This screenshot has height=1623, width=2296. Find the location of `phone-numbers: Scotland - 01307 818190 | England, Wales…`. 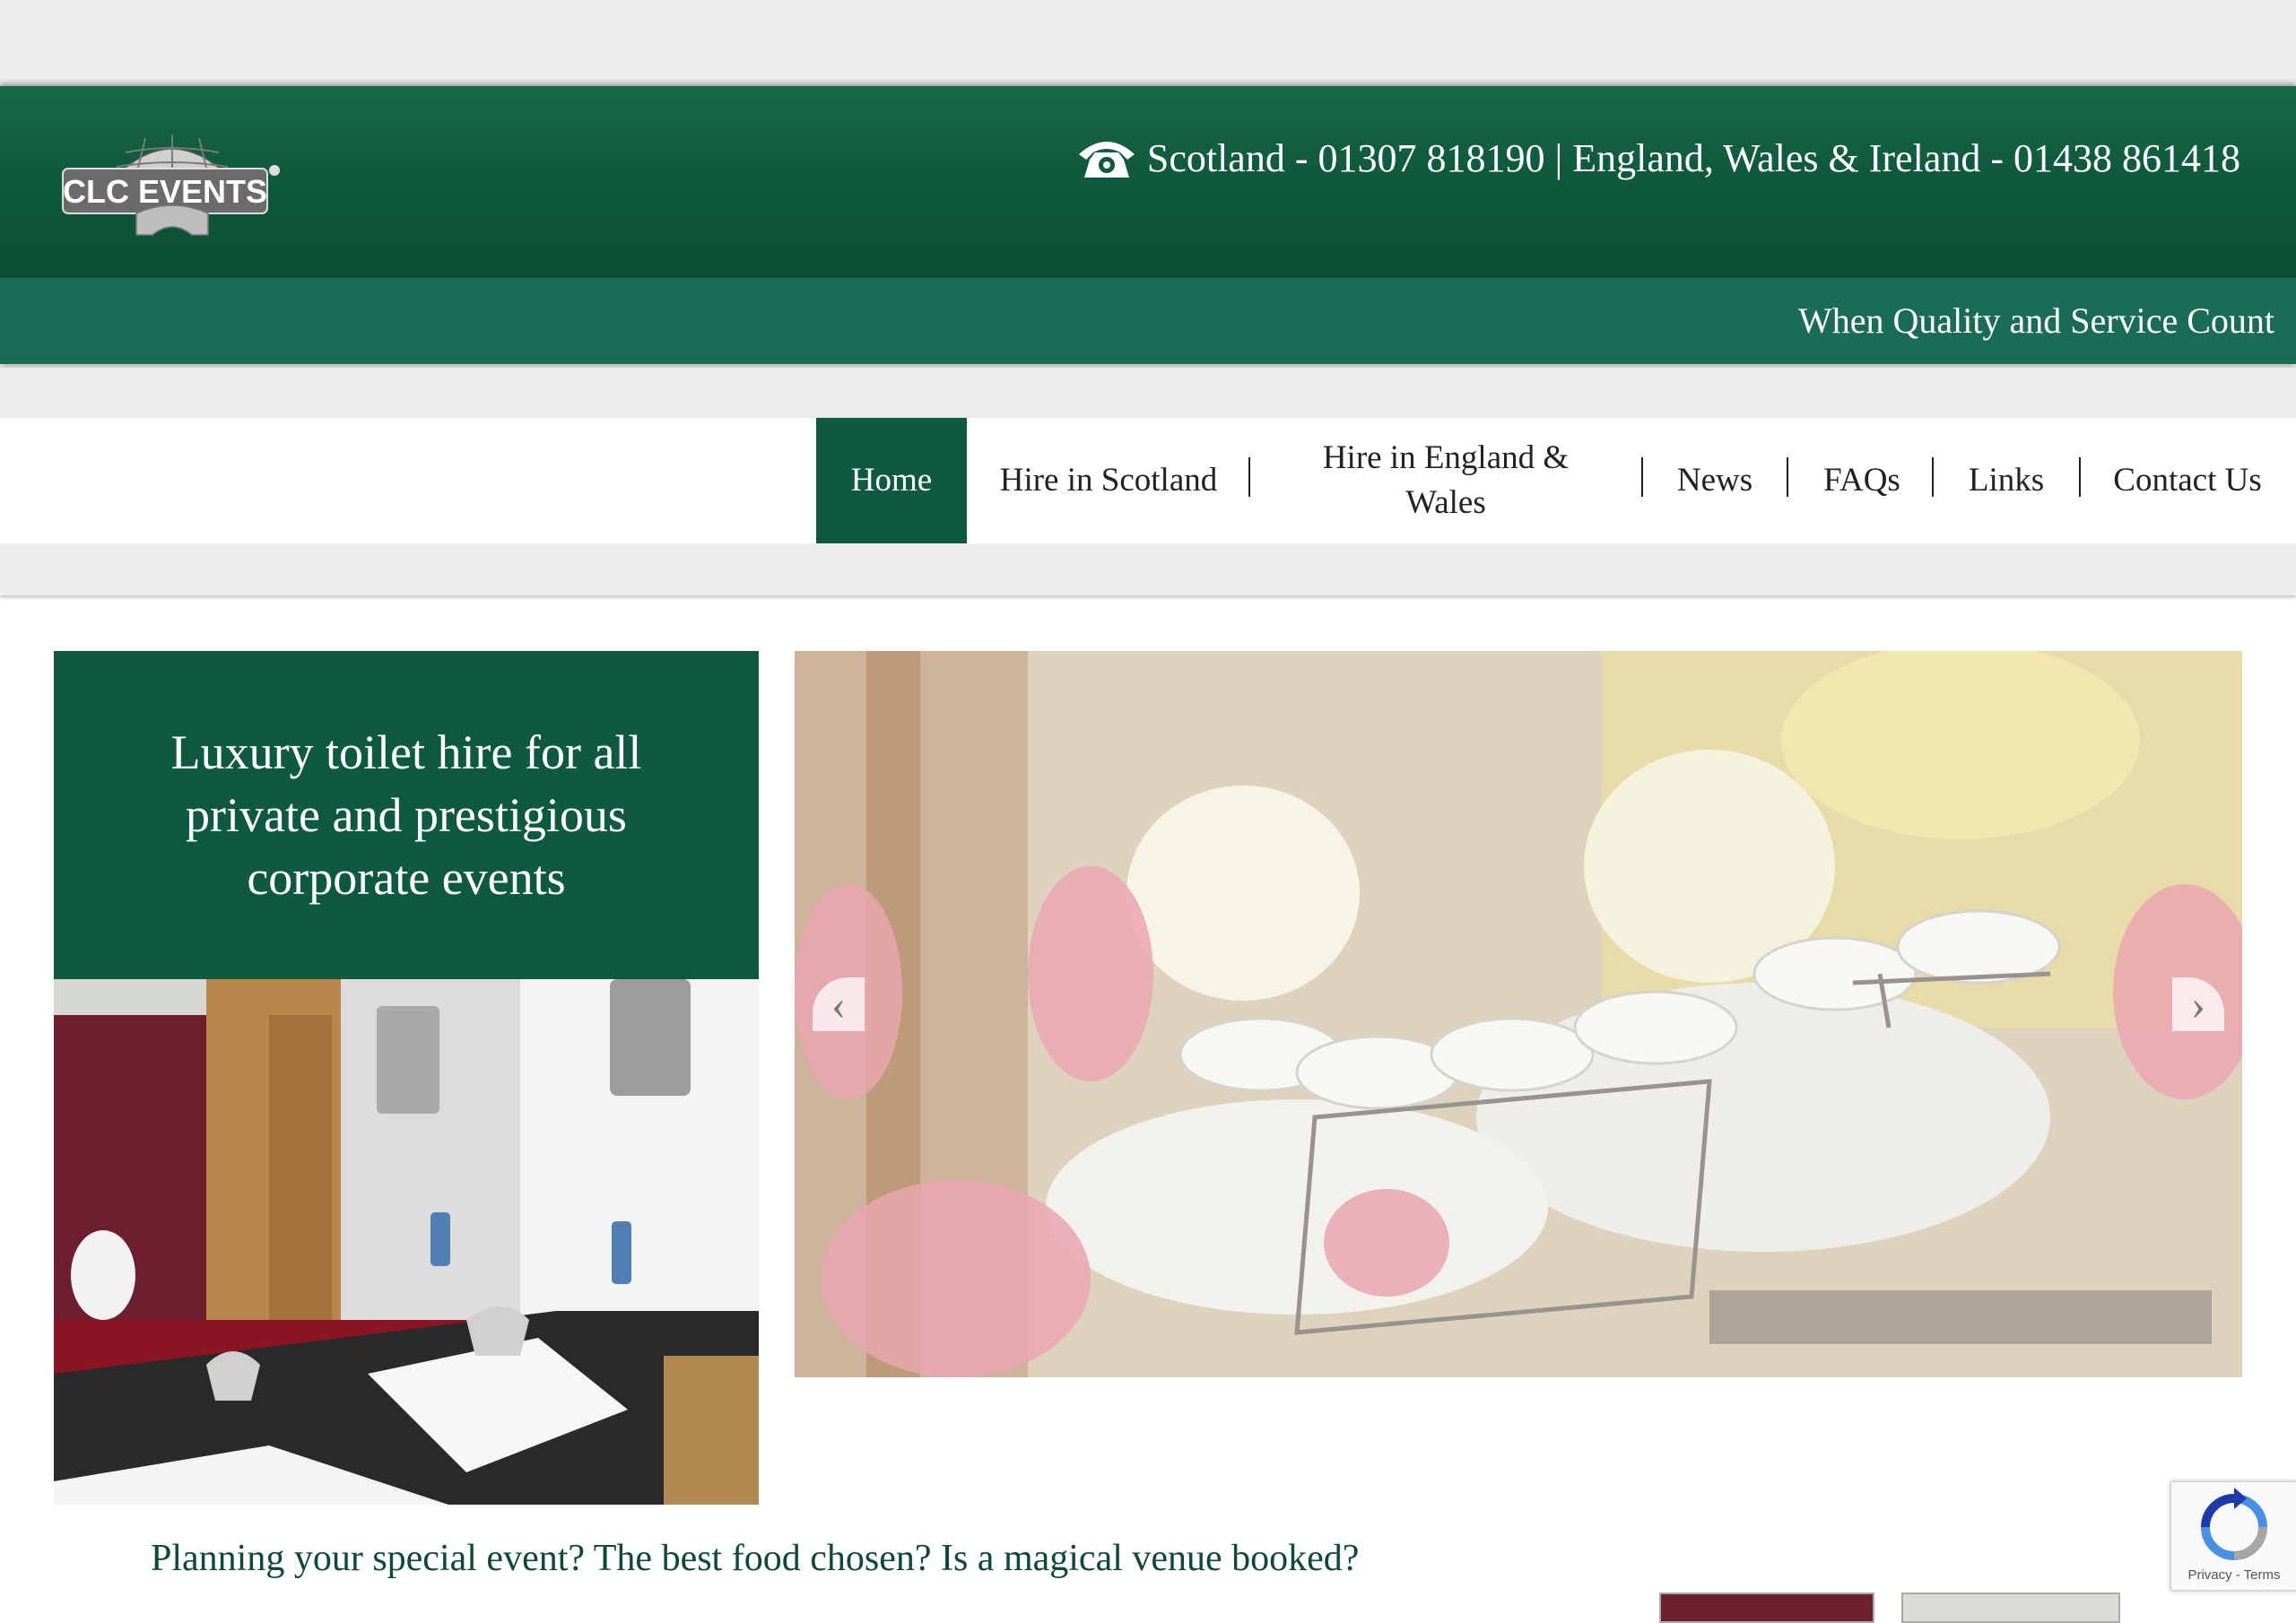

phone-numbers: Scotland - 01307 818190 | England, Wales… is located at coordinates (1657, 158).